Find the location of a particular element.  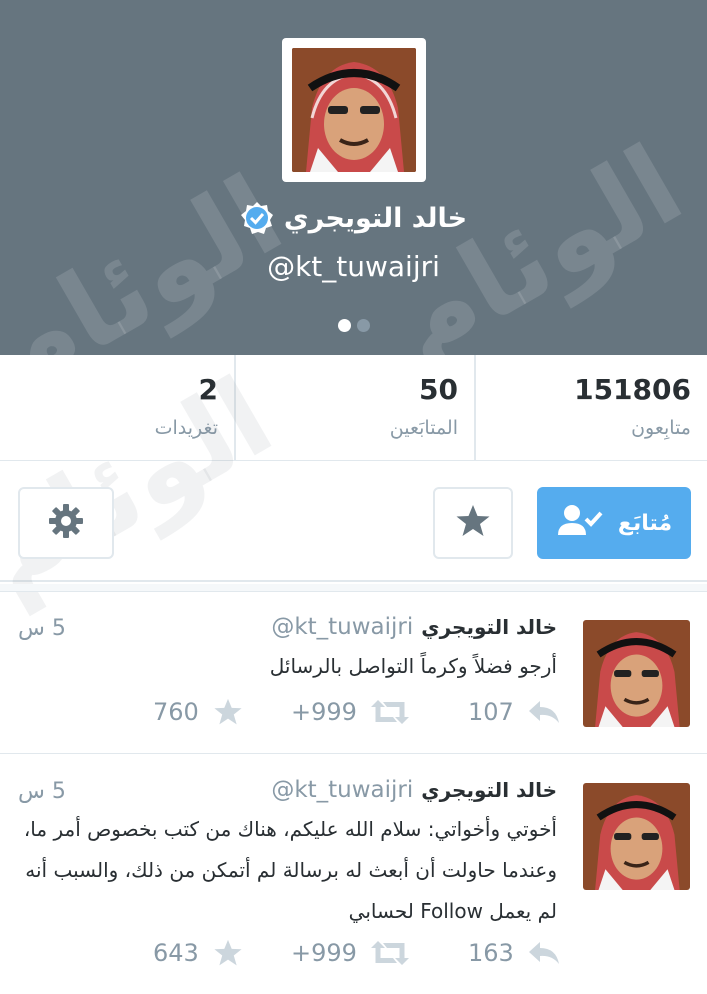

stat-following: 50 المتابَعين is located at coordinates (354, 408).